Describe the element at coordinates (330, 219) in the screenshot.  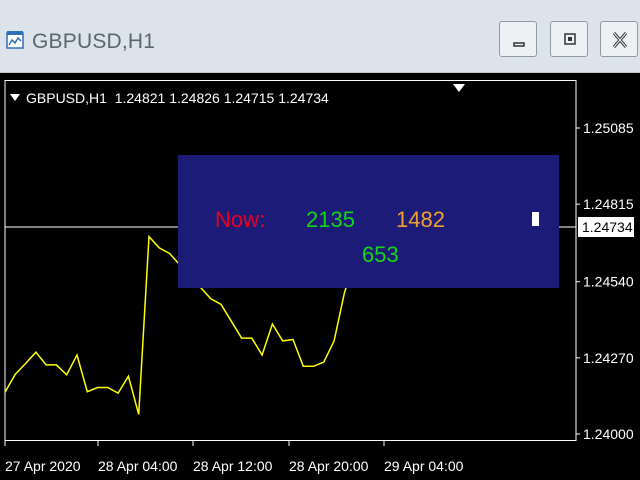
I see `value-green: 2135` at that location.